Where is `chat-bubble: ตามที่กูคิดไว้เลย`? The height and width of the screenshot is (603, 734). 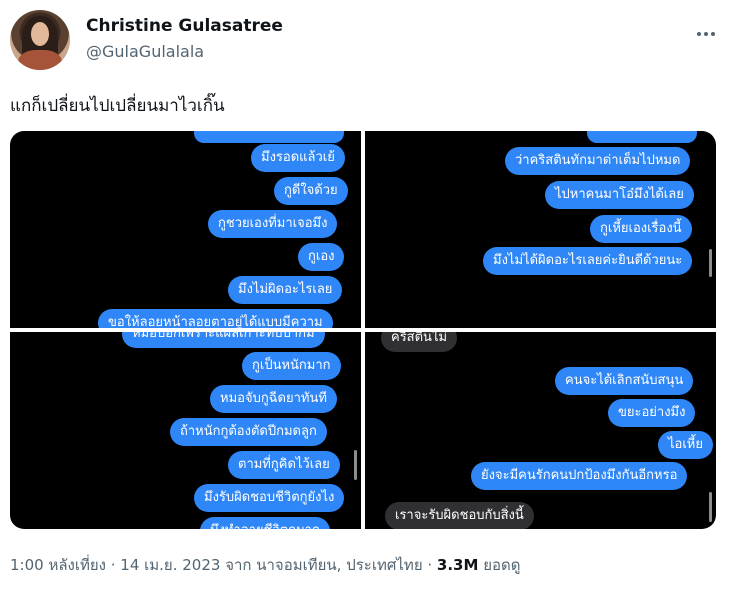 chat-bubble: ตามที่กูคิดไว้เลย is located at coordinates (284, 465).